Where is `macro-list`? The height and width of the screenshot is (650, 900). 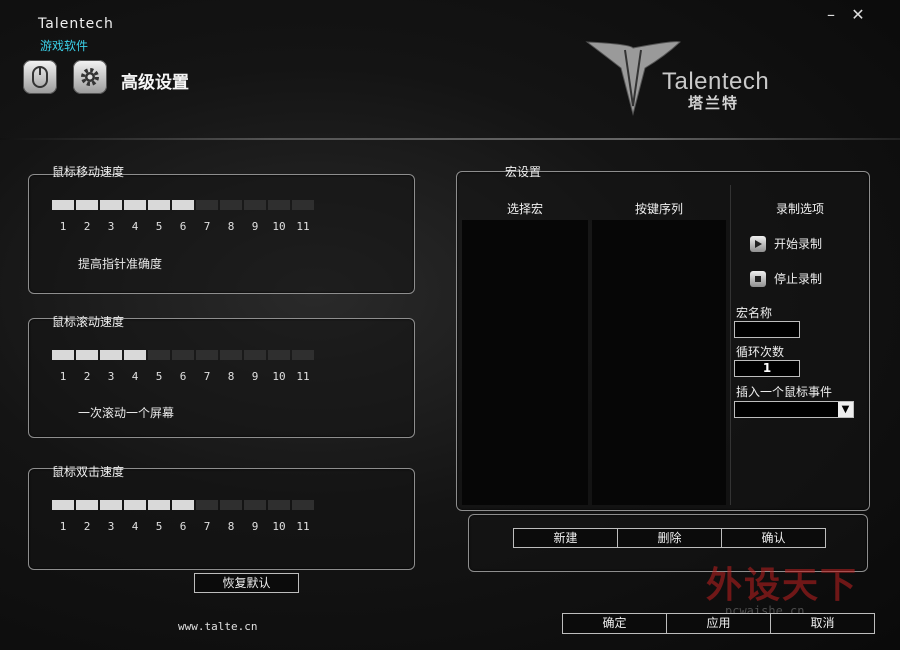 macro-list is located at coordinates (525, 362).